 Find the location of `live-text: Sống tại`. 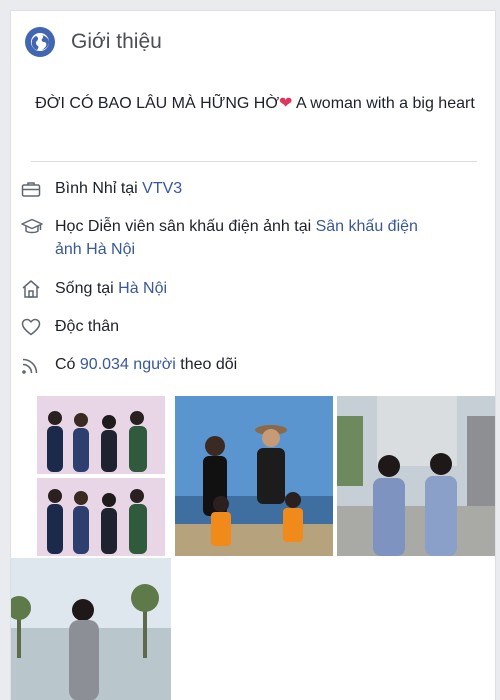

live-text: Sống tại is located at coordinates (87, 288).